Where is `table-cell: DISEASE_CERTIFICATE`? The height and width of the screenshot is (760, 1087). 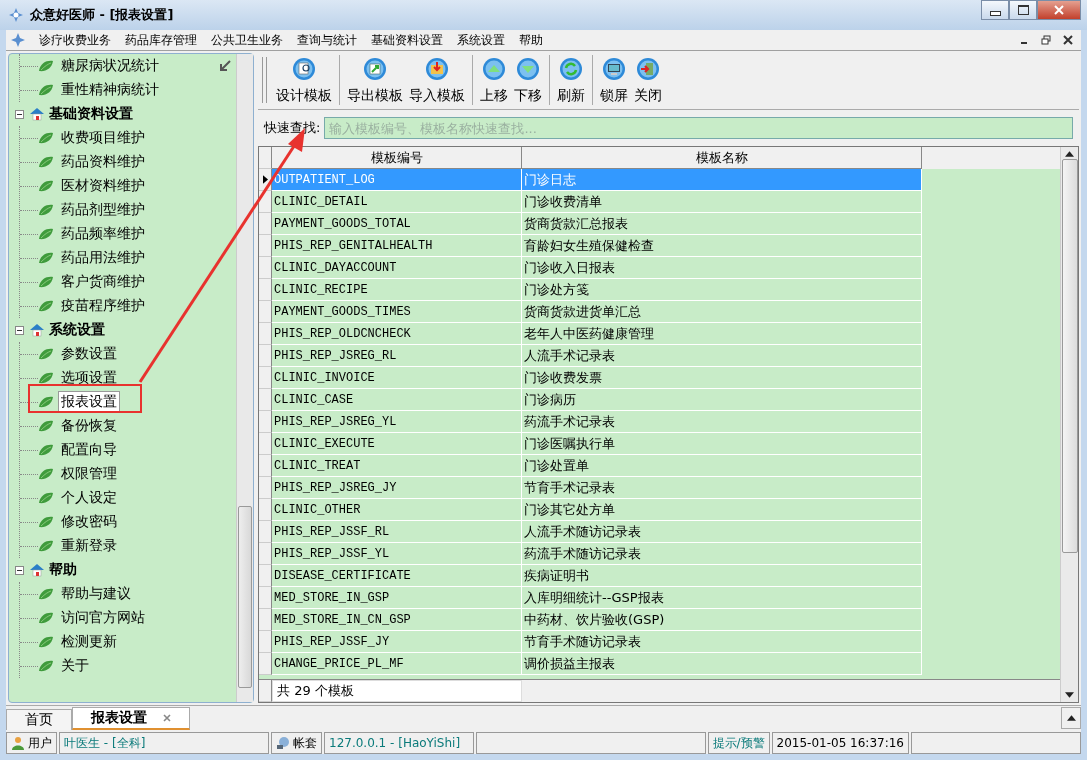
table-cell: DISEASE_CERTIFICATE is located at coordinates (397, 576).